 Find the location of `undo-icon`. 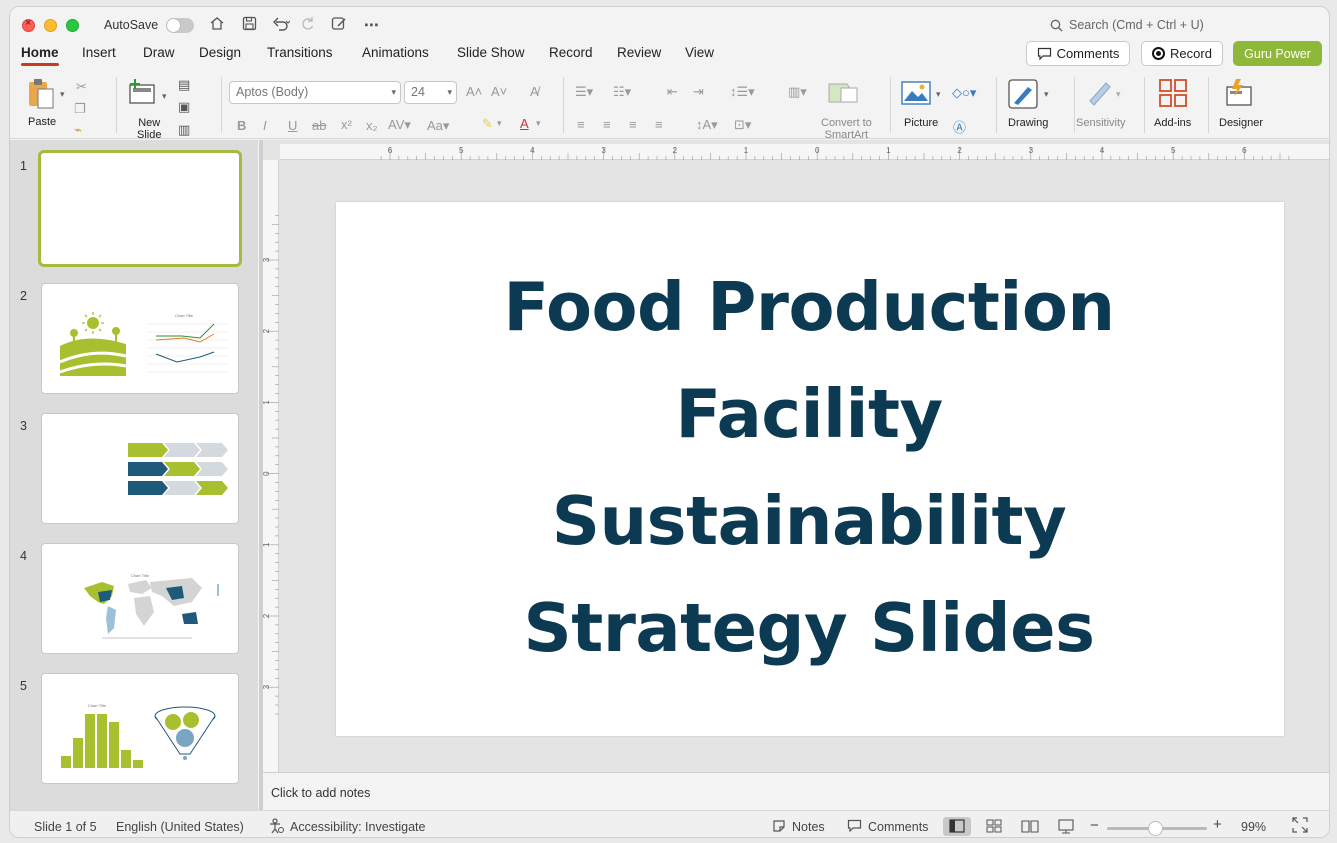

undo-icon is located at coordinates (281, 25).